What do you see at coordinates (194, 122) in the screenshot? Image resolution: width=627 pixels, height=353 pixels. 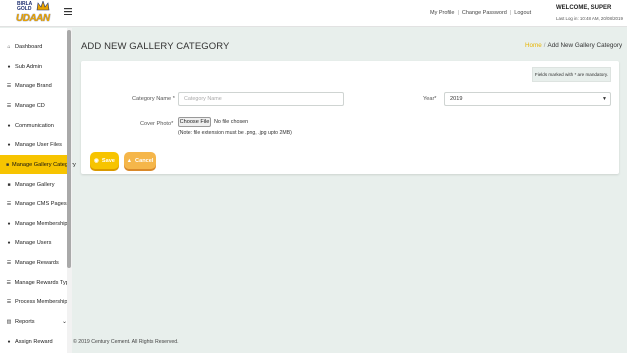 I see `choose-file-button: Choose File` at bounding box center [194, 122].